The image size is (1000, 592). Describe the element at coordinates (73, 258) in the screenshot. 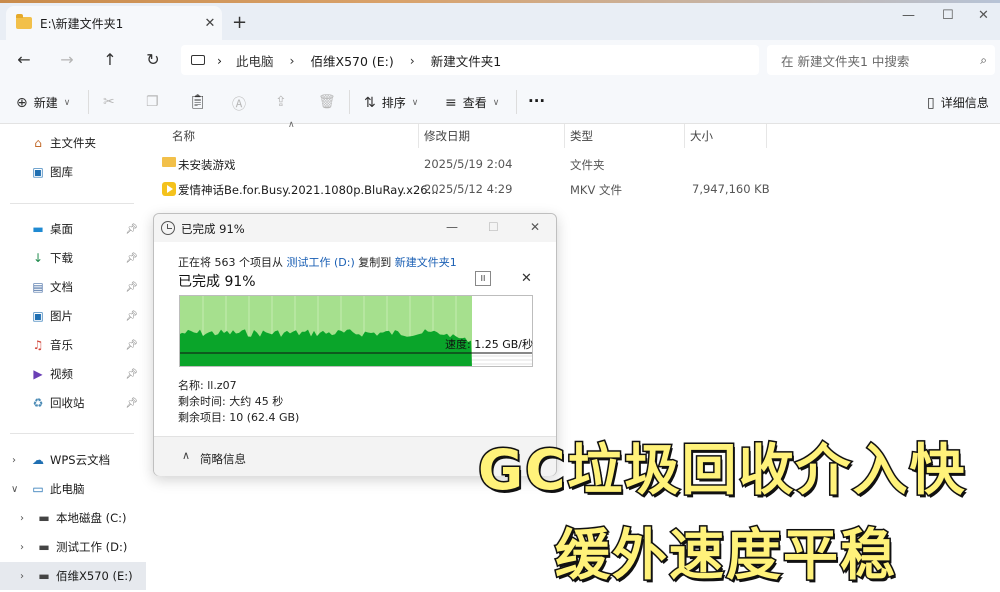

I see `sidebar-item-downloads: ↓ 下载 📌︎` at that location.